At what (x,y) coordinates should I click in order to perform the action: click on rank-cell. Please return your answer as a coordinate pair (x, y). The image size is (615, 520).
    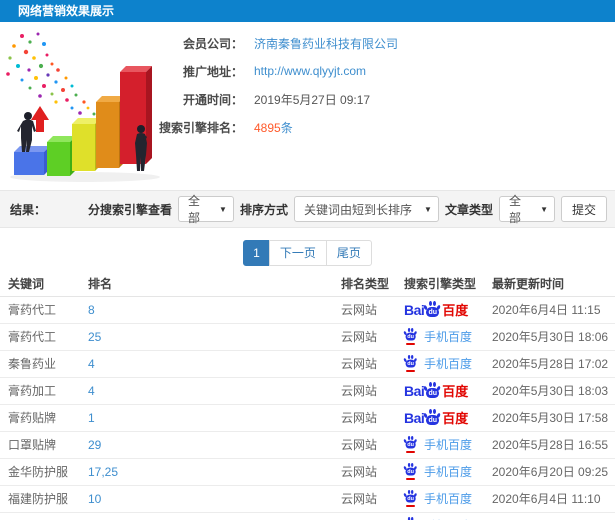
    Looking at the image, I should click on (206, 516).